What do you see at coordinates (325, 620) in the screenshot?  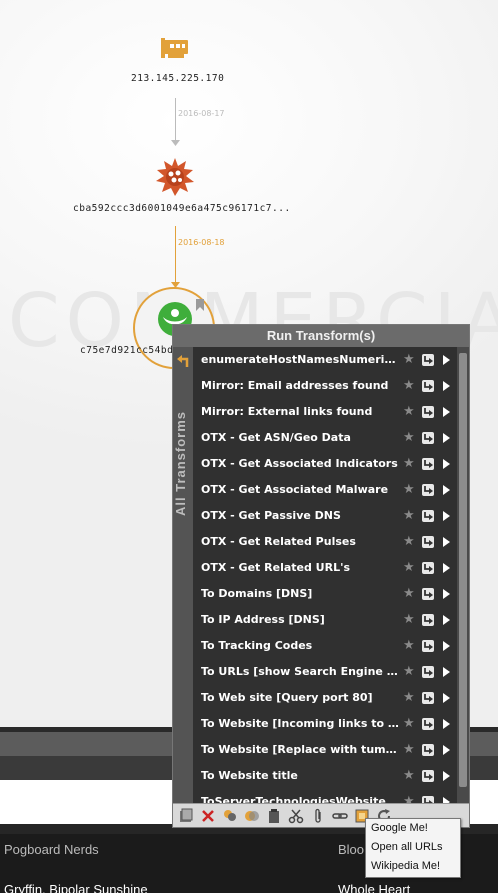 I see `transform-item: To IP Address [DNS] ★` at bounding box center [325, 620].